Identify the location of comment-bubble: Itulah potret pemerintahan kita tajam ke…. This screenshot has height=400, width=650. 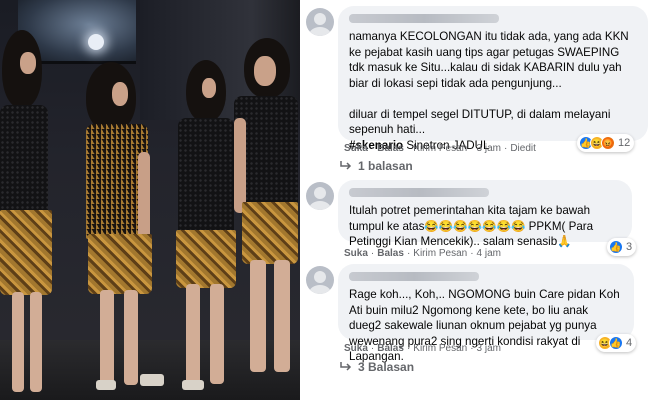
(485, 214).